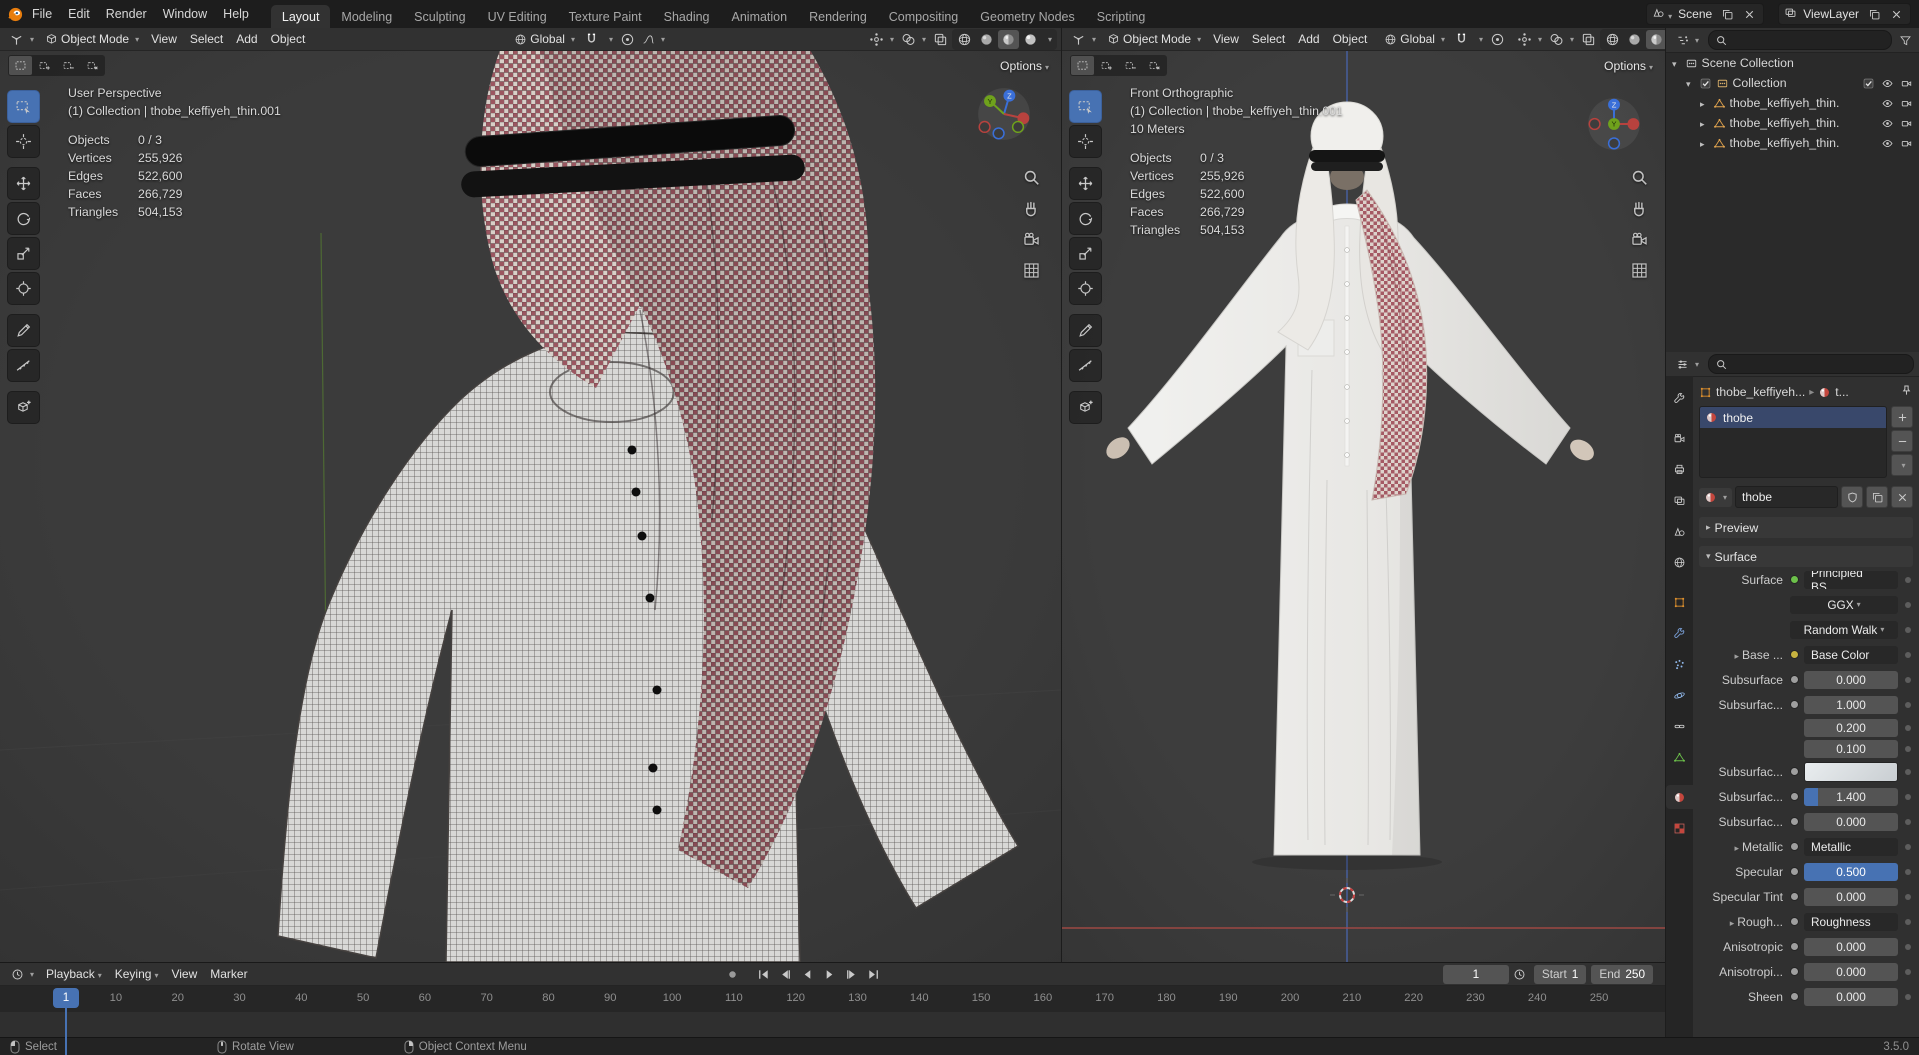  Describe the element at coordinates (609, 39) in the screenshot. I see `snap-settings-button` at that location.